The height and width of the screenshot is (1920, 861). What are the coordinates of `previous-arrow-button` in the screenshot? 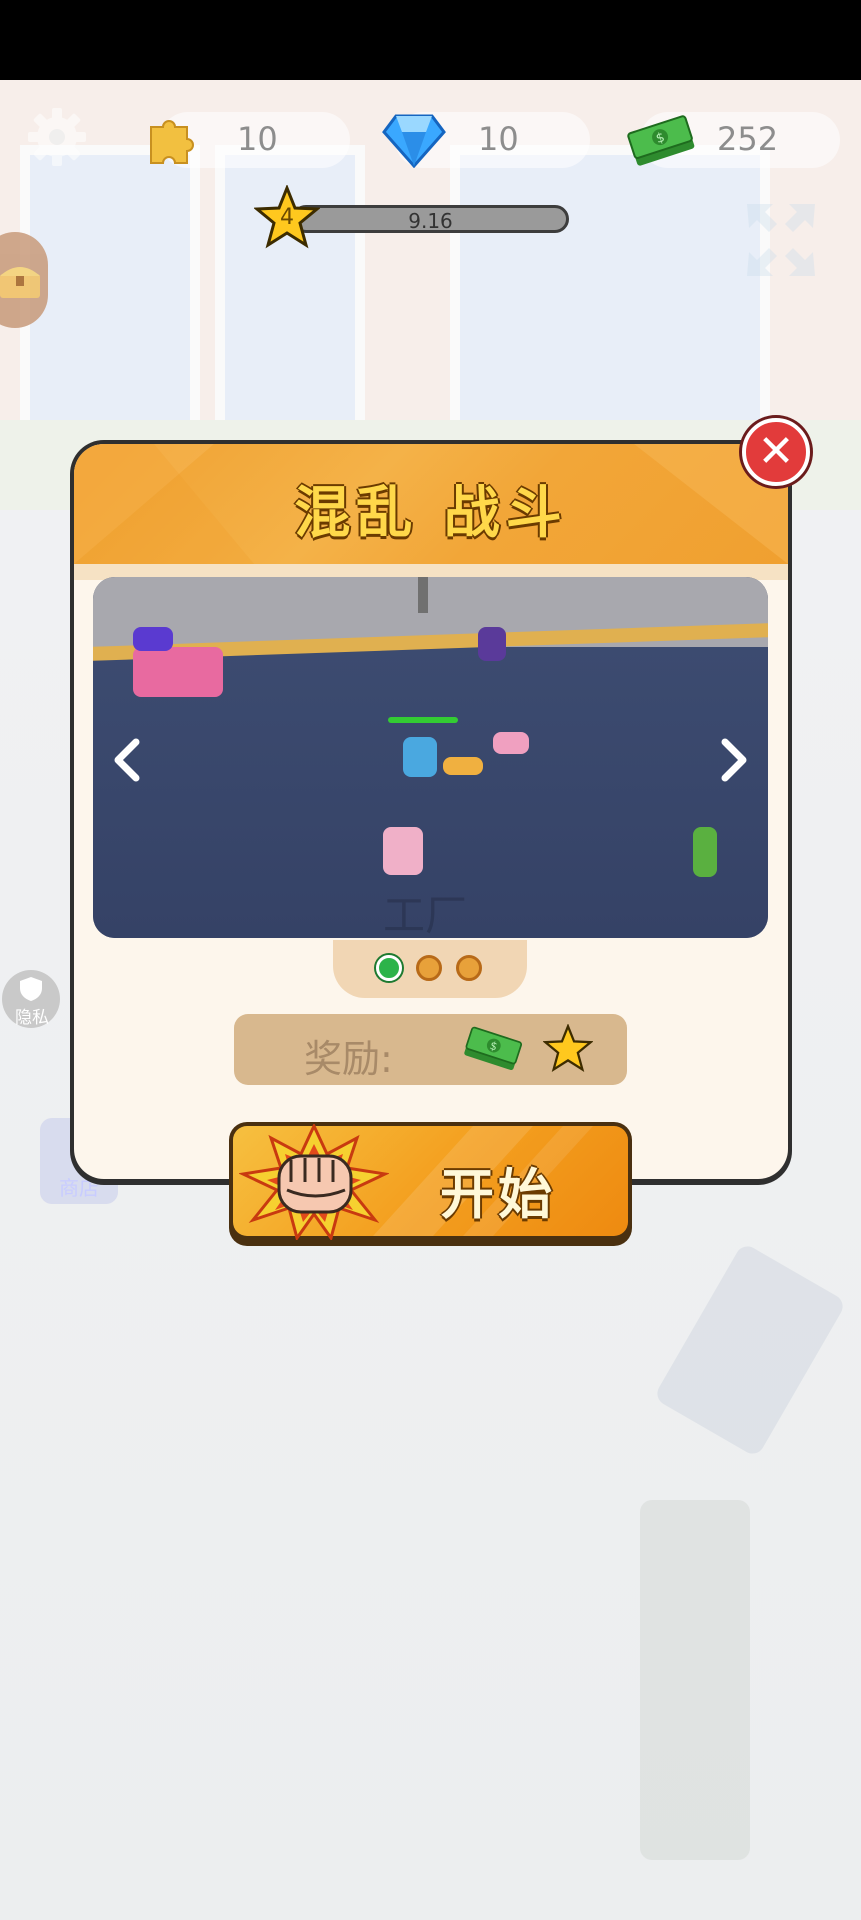 It's located at (127, 760).